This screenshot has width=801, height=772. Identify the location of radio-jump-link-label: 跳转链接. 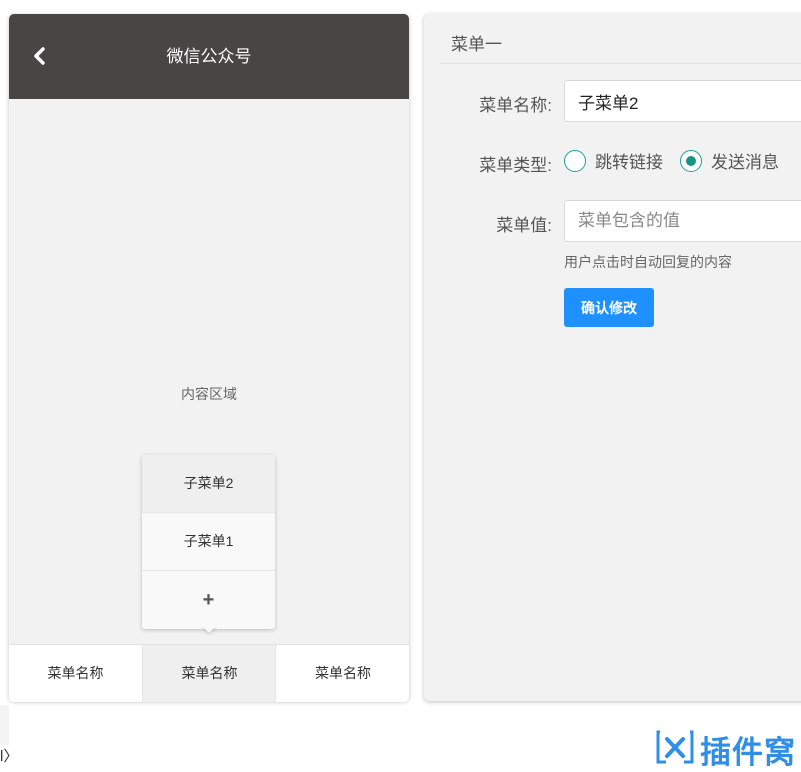
(629, 160).